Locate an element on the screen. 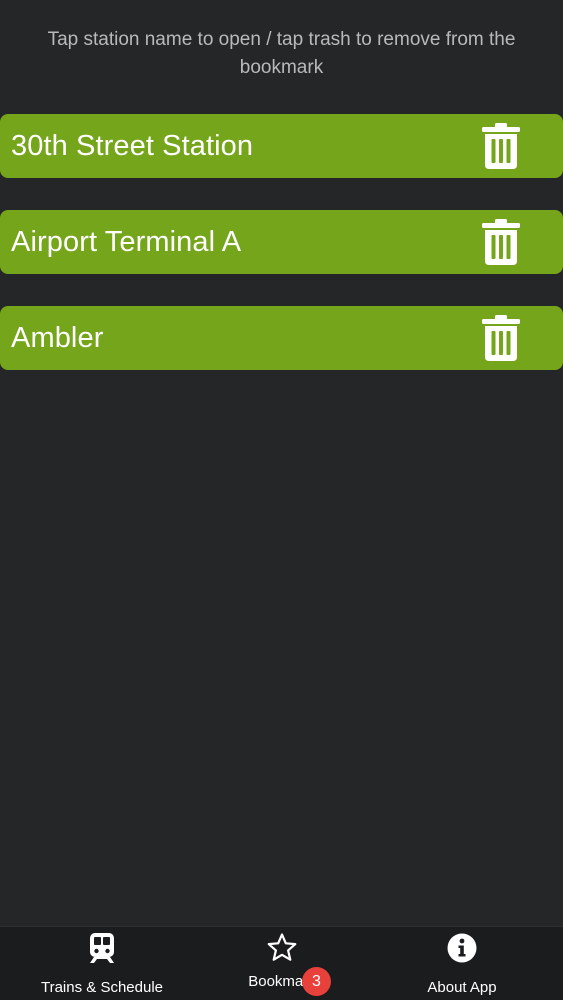 Image resolution: width=563 pixels, height=1000 pixels. bookmark-count-badge: 3 is located at coordinates (316, 981).